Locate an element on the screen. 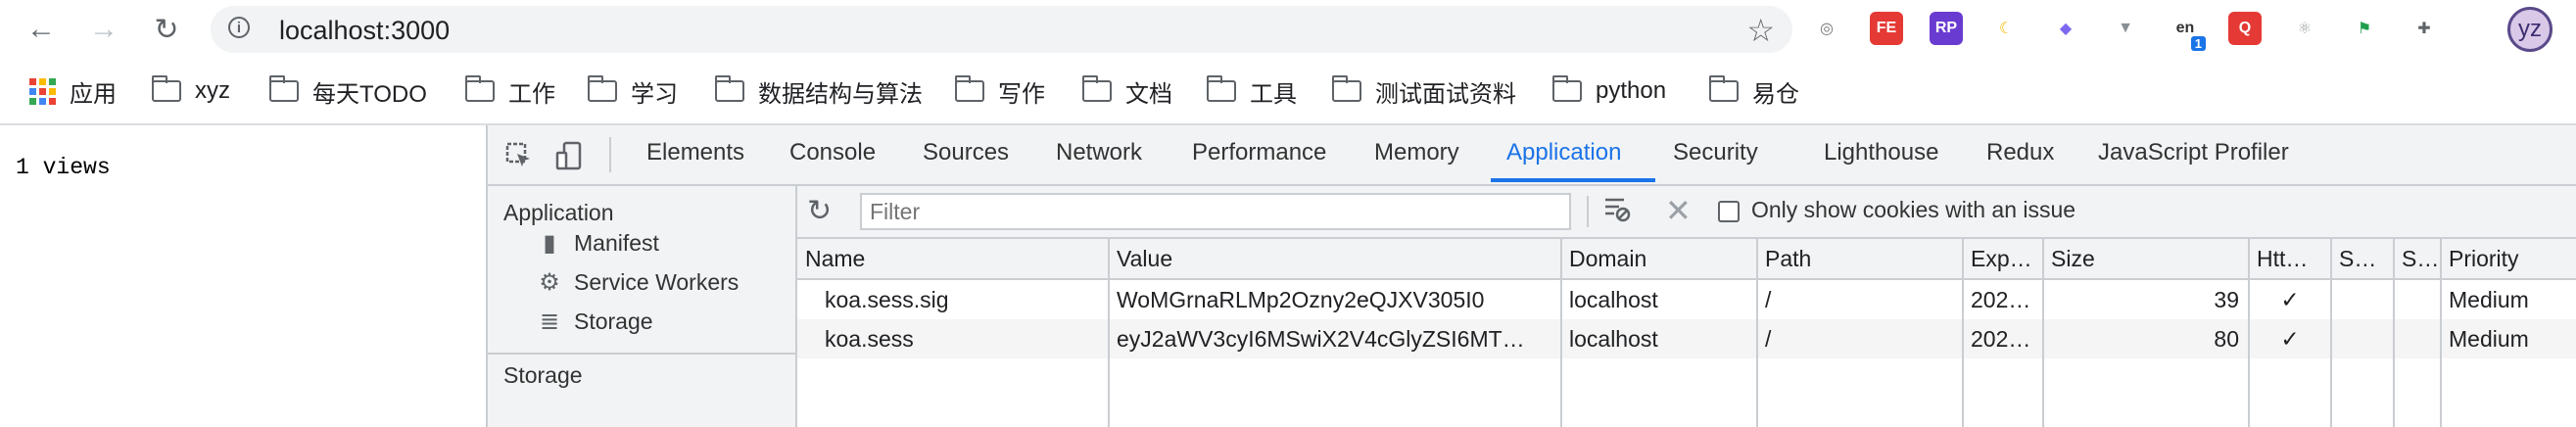  bookmark-label: 工作 is located at coordinates (532, 94).